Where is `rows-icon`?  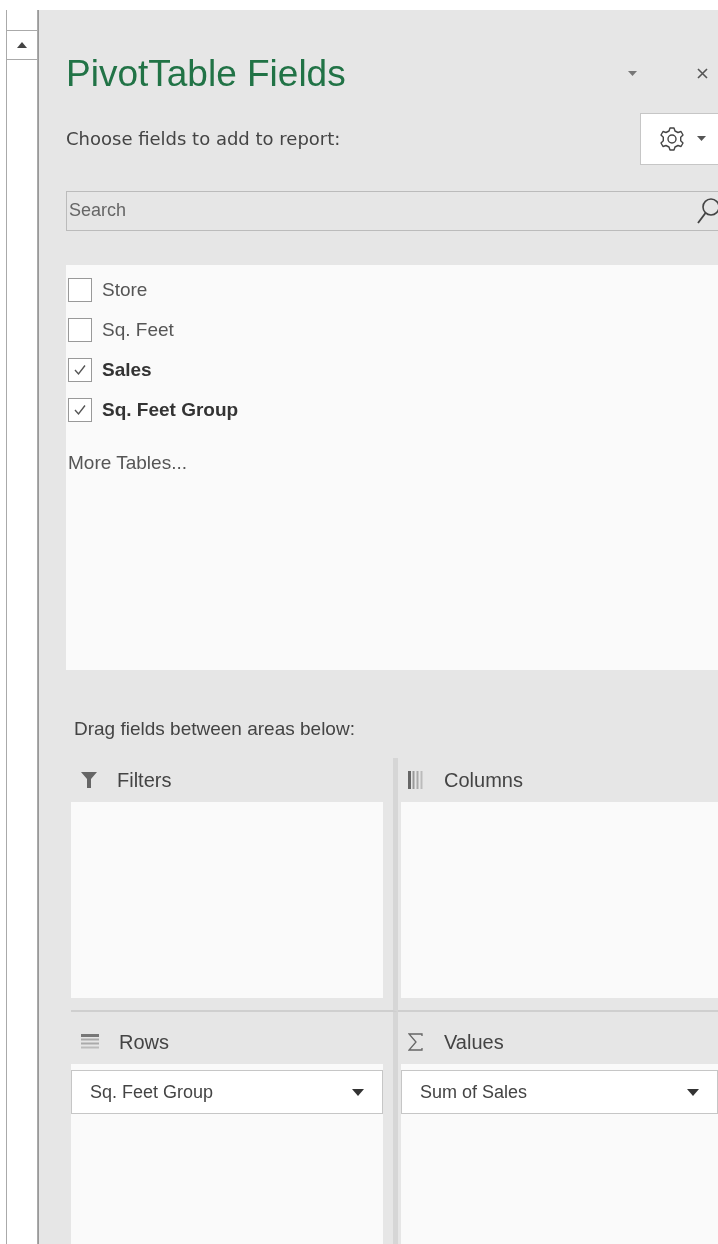
rows-icon is located at coordinates (90, 1042).